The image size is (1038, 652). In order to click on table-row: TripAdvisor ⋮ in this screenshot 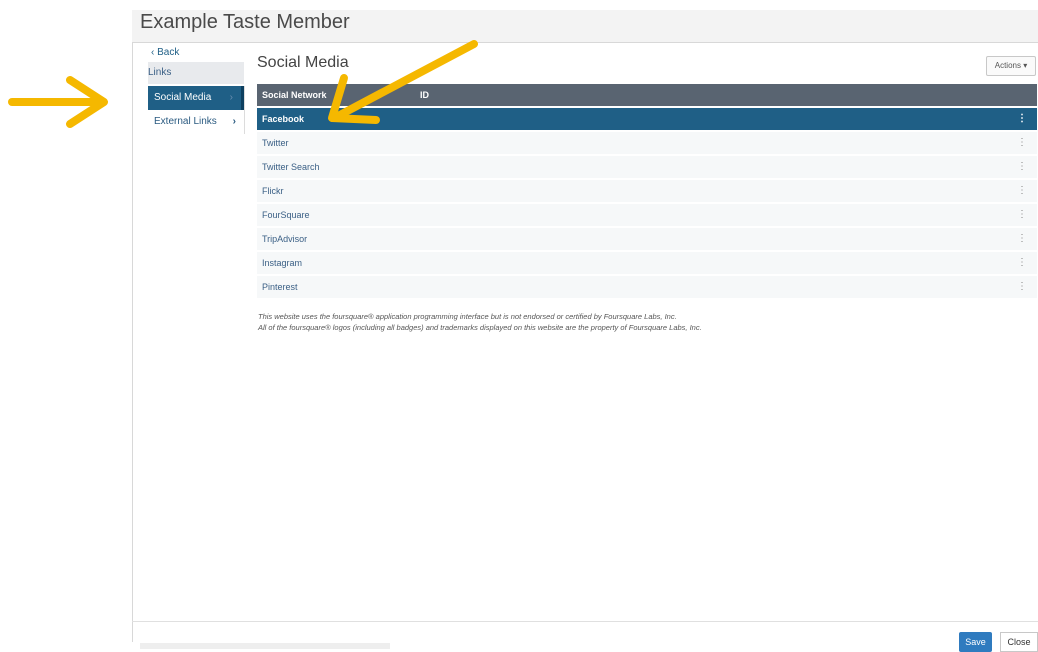, I will do `click(647, 238)`.